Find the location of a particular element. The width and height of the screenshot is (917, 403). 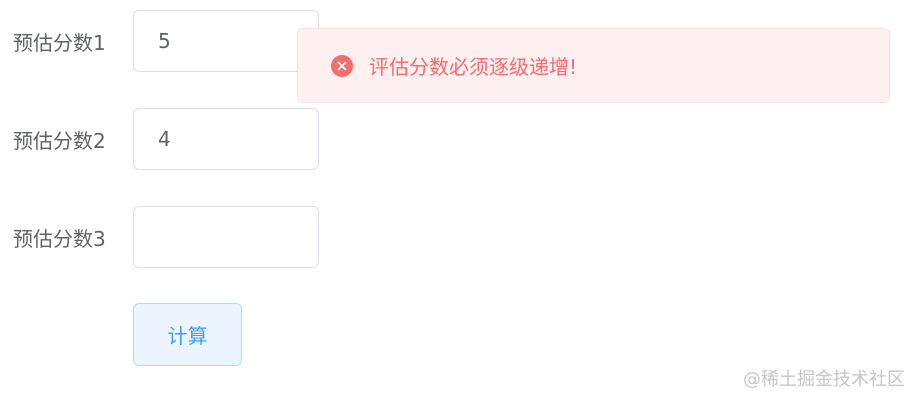

score-1-input is located at coordinates (226, 41).